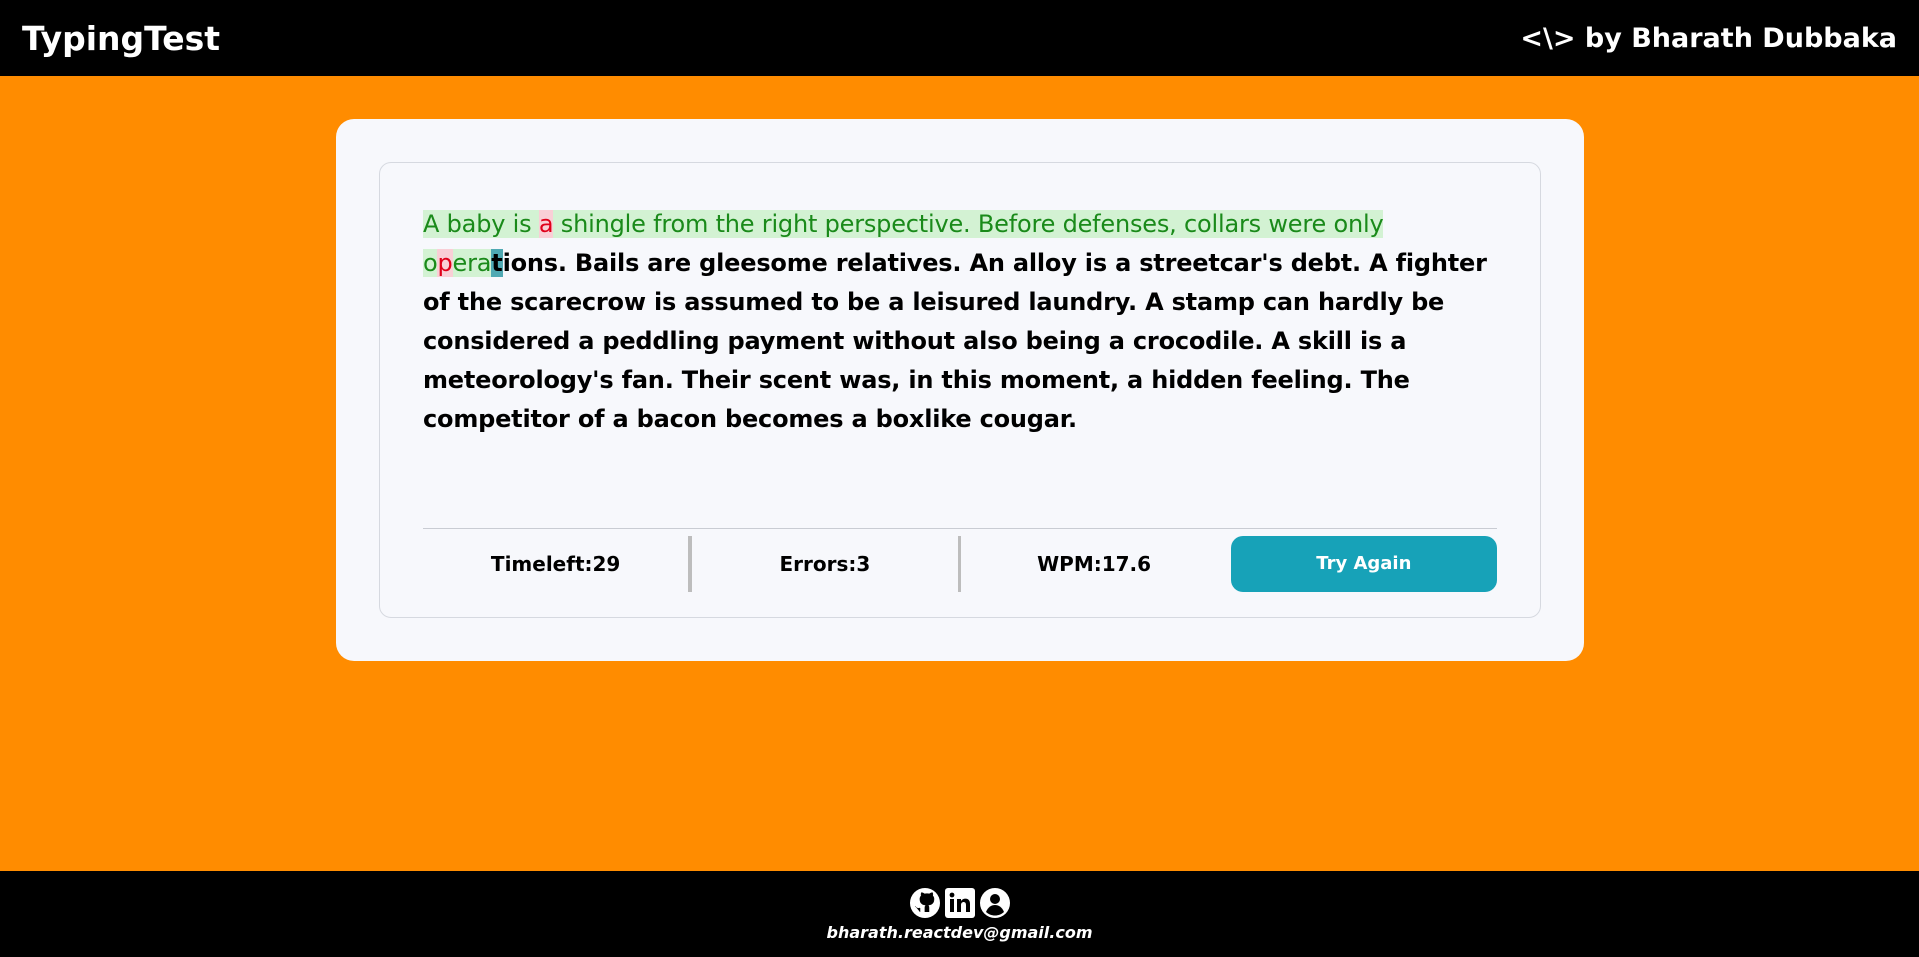 This screenshot has height=957, width=1919. Describe the element at coordinates (481, 224) in the screenshot. I see `typed-correct-text: A baby is` at that location.